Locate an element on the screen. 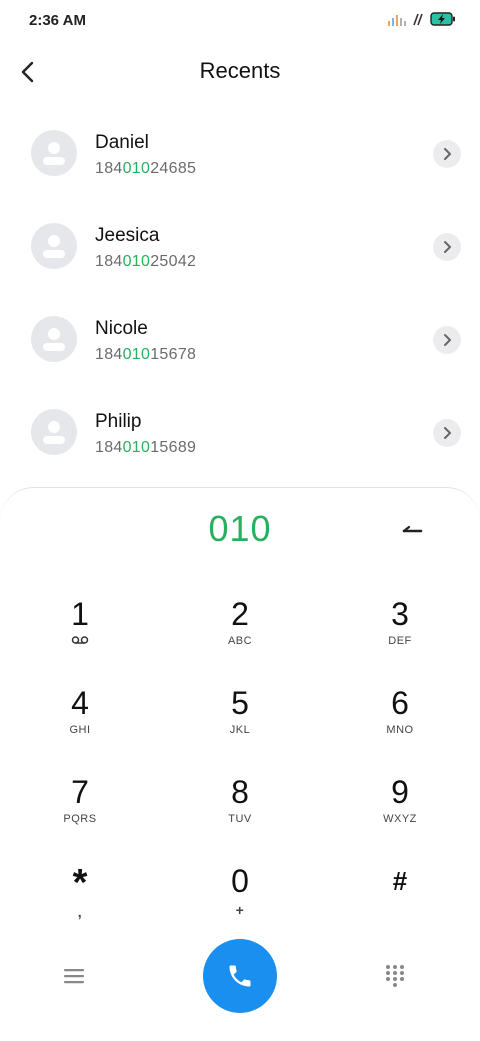 The image size is (480, 1041). wifi-icon is located at coordinates (418, 21).